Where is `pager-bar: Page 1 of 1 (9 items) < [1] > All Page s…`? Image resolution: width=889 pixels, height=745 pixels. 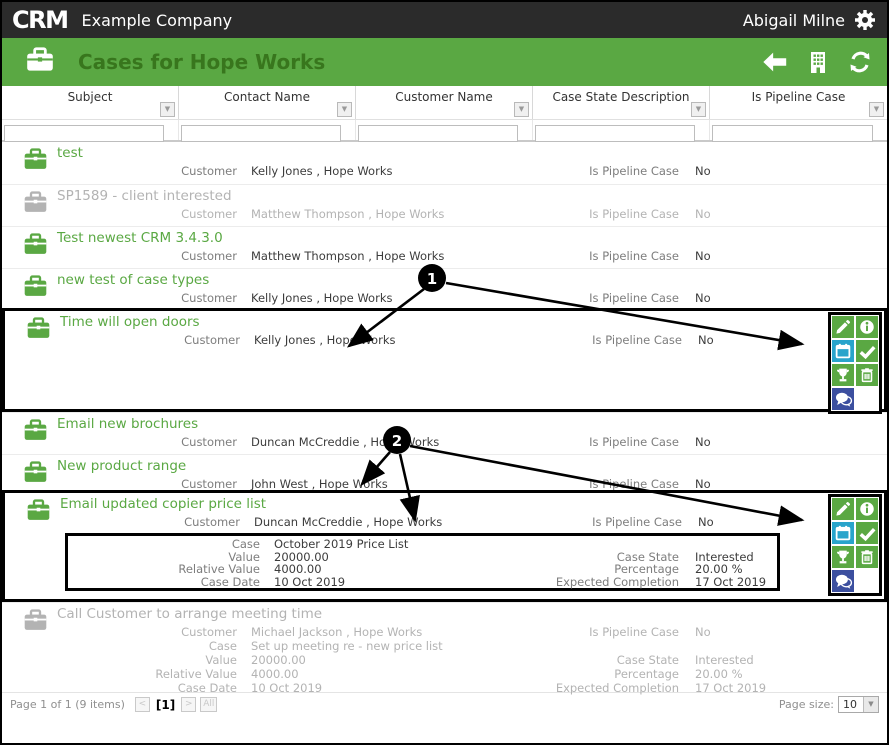
pager-bar: Page 1 of 1 (9 items) < [1] > All Page s… is located at coordinates (444, 704).